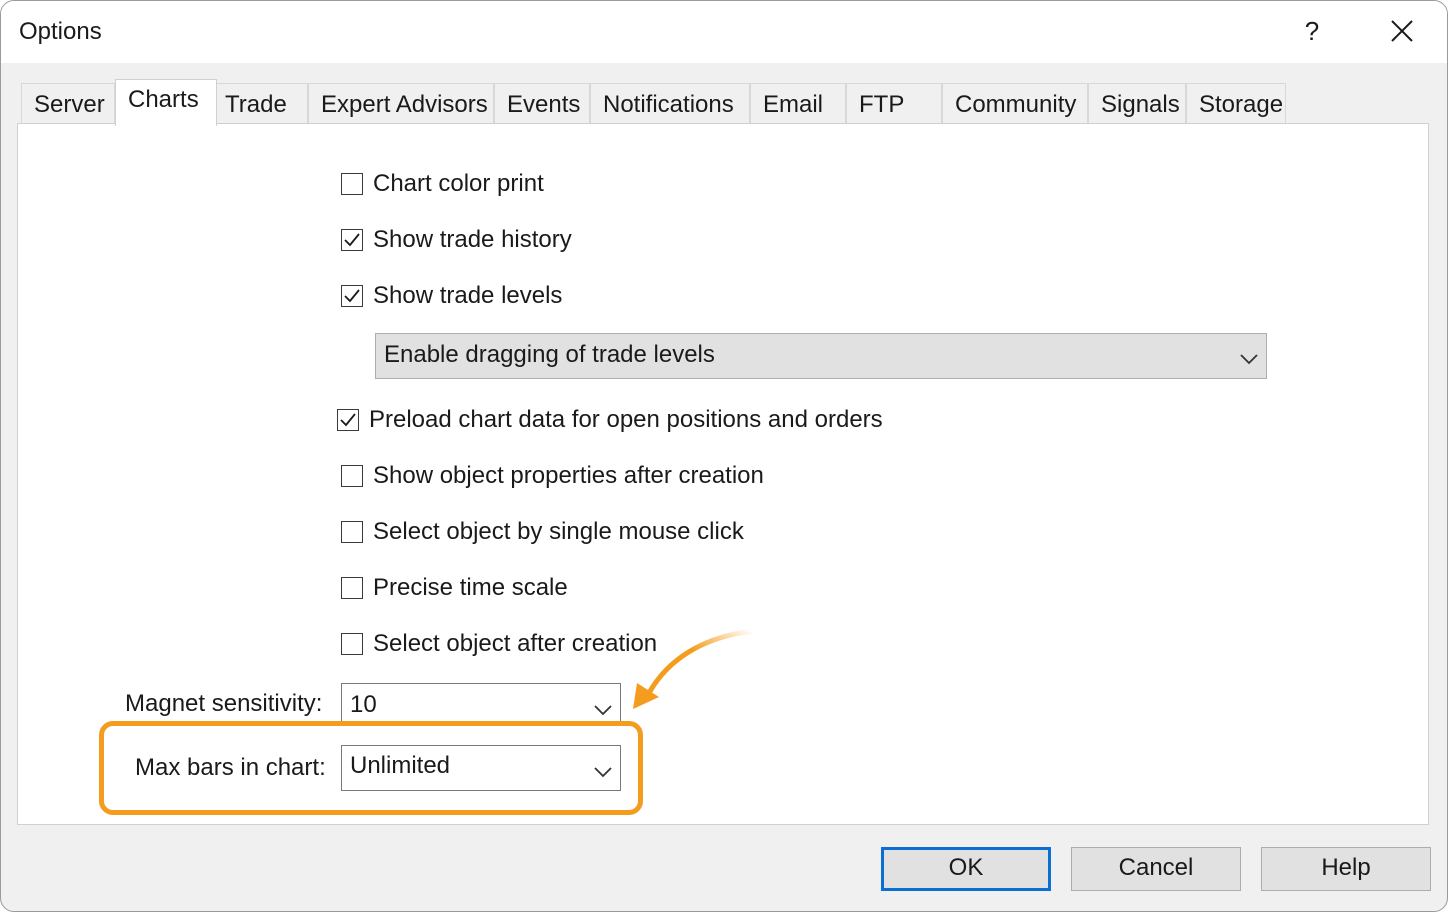 This screenshot has height=912, width=1448. What do you see at coordinates (68, 103) in the screenshot?
I see `tab-server: Server` at bounding box center [68, 103].